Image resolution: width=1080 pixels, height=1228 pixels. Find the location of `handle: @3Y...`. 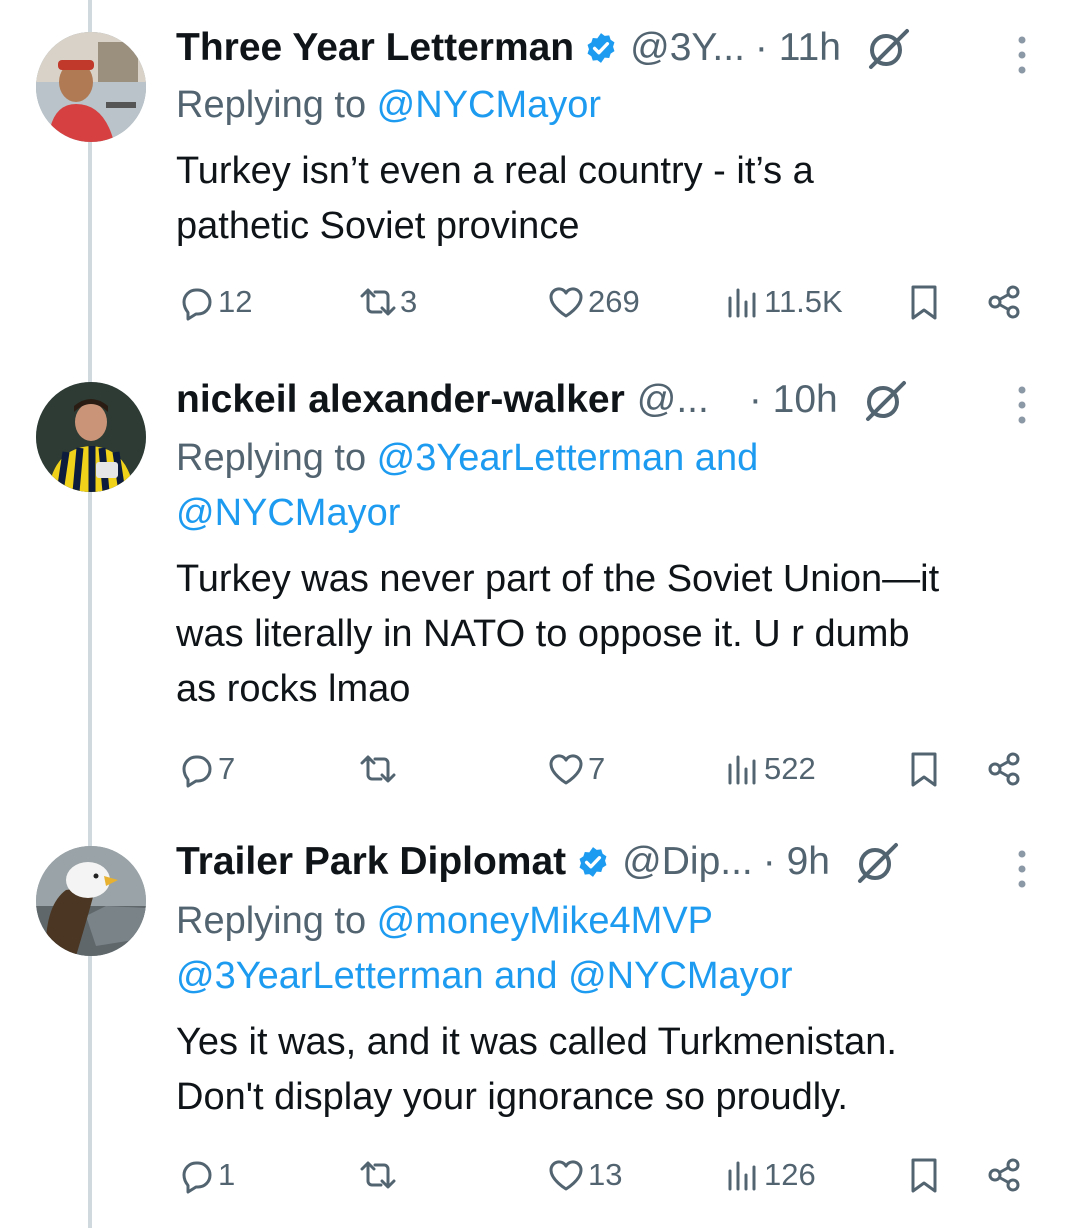

handle: @3Y... is located at coordinates (687, 48).